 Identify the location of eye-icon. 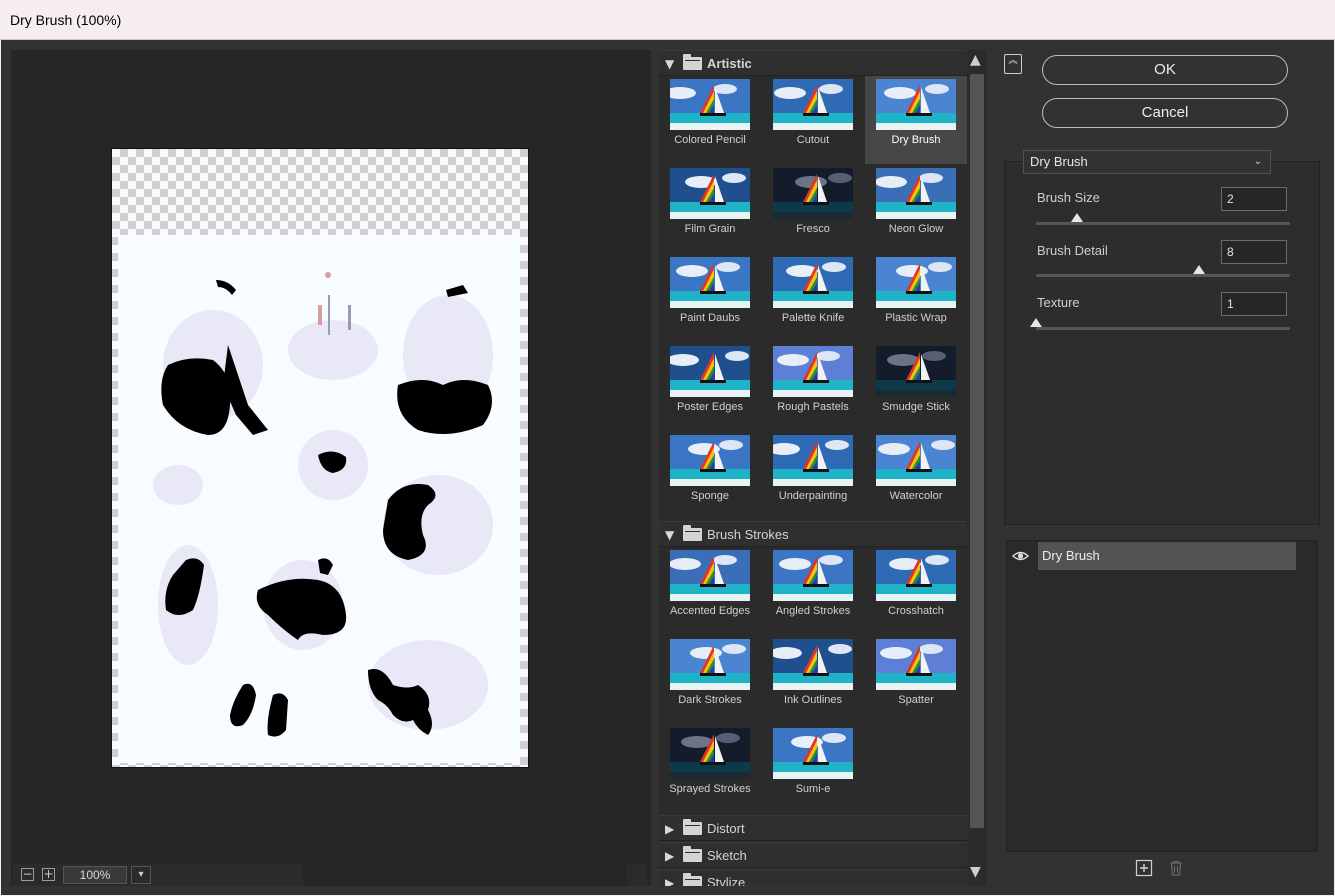
(1020, 556).